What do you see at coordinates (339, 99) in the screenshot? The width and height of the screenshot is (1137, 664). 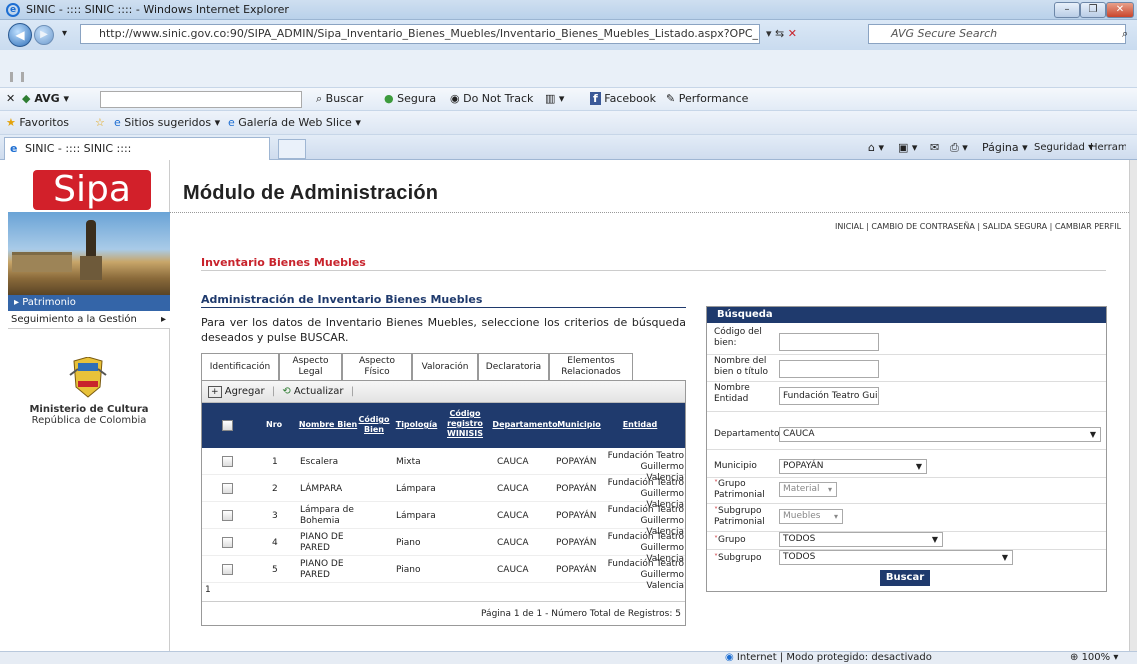 I see `buscar-button: ⌕ Buscar` at bounding box center [339, 99].